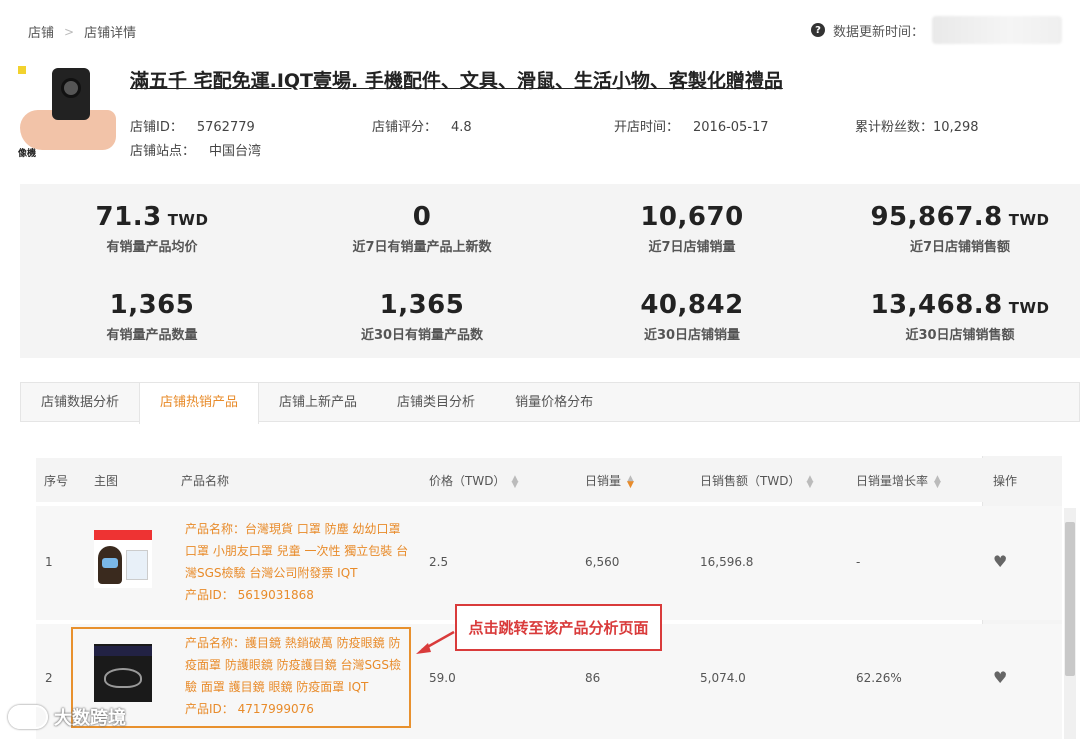  Describe the element at coordinates (879, 678) in the screenshot. I see `row-growth: 62.26%` at that location.